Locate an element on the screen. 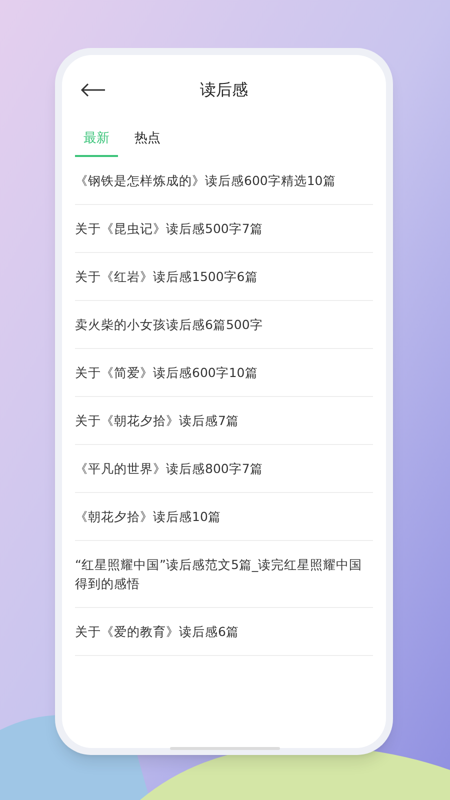  article-title: 《平凡的世界》读后感800字7篇 is located at coordinates (220, 468).